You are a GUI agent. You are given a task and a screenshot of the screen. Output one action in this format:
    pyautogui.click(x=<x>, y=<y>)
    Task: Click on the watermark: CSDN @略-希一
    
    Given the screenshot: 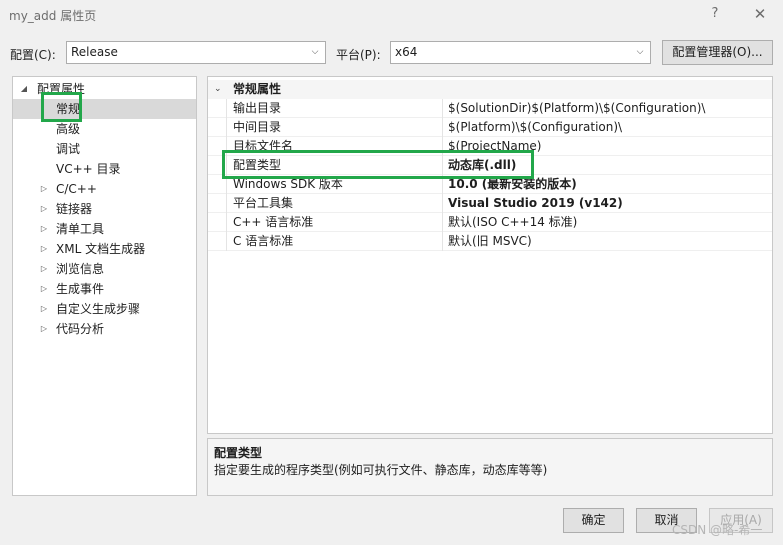 What is the action you would take?
    pyautogui.click(x=717, y=530)
    